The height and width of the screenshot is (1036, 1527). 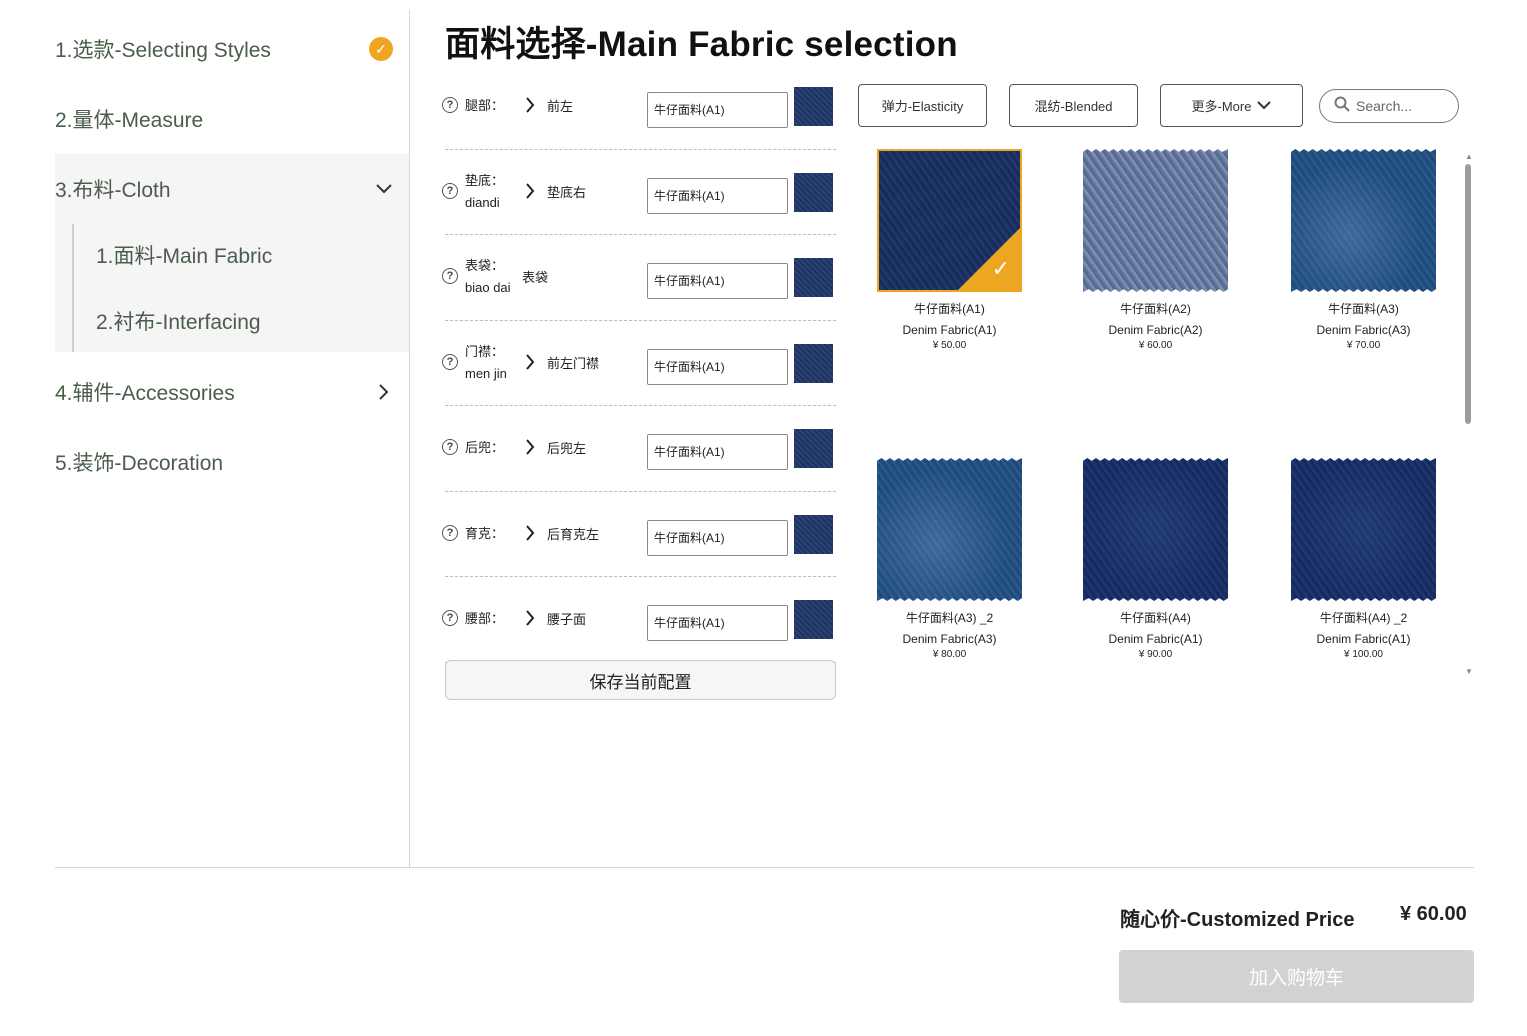 What do you see at coordinates (639, 192) in the screenshot?
I see `part-row: ? 垫底： diandi 垫底右 牛仔面料(A1)` at bounding box center [639, 192].